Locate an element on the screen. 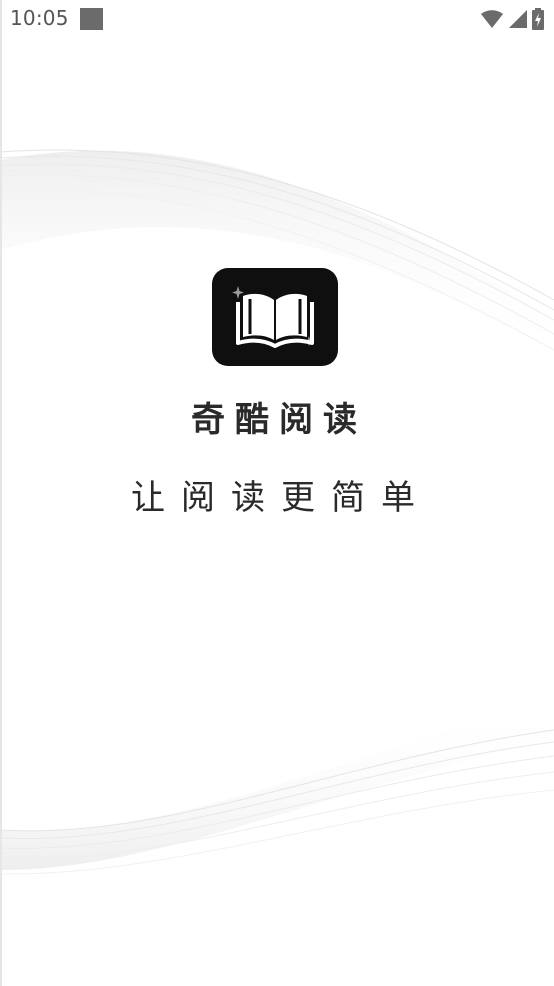  open-book-icon is located at coordinates (273, 317).